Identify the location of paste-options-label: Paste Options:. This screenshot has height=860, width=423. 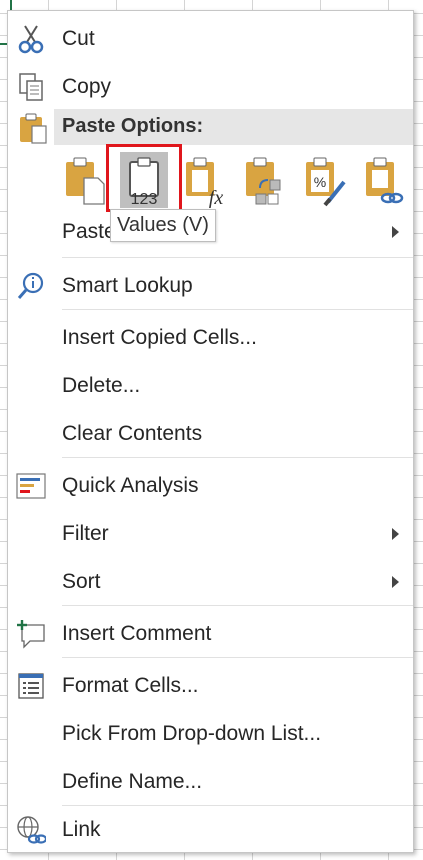
(133, 126).